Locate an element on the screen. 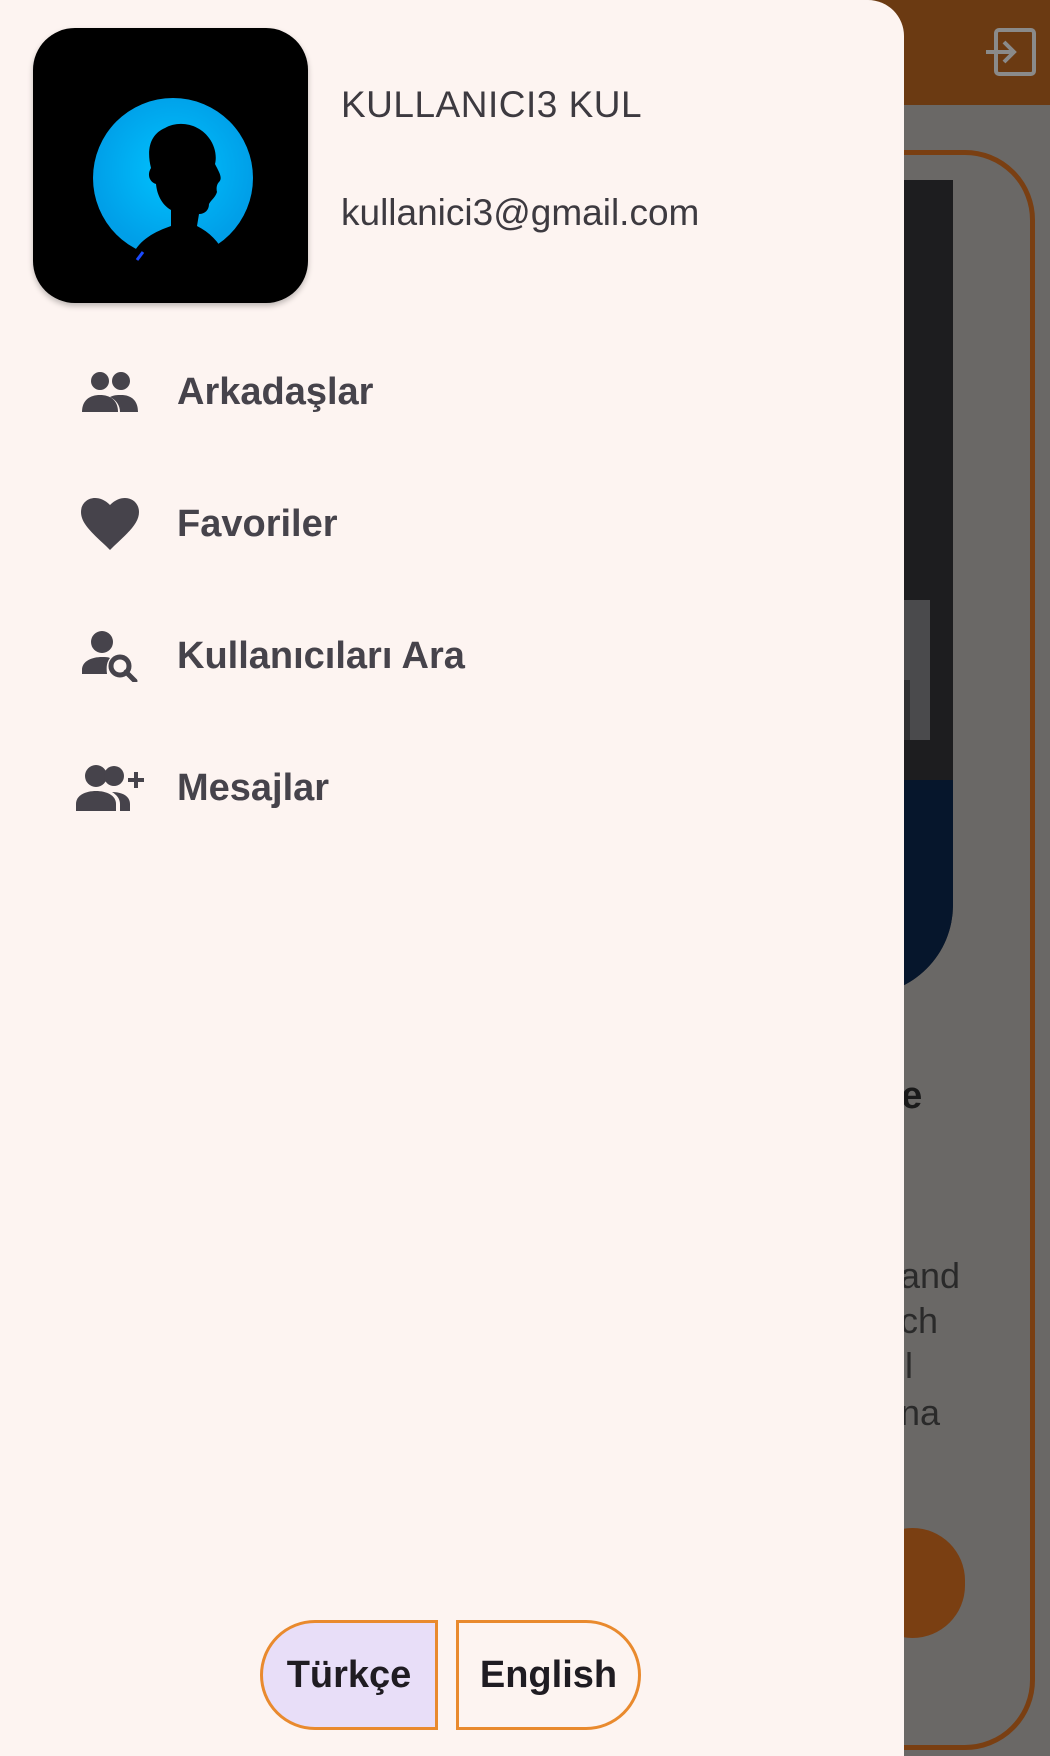 The image size is (1050, 1756). user-name: KULLANICI3 KUL is located at coordinates (492, 104).